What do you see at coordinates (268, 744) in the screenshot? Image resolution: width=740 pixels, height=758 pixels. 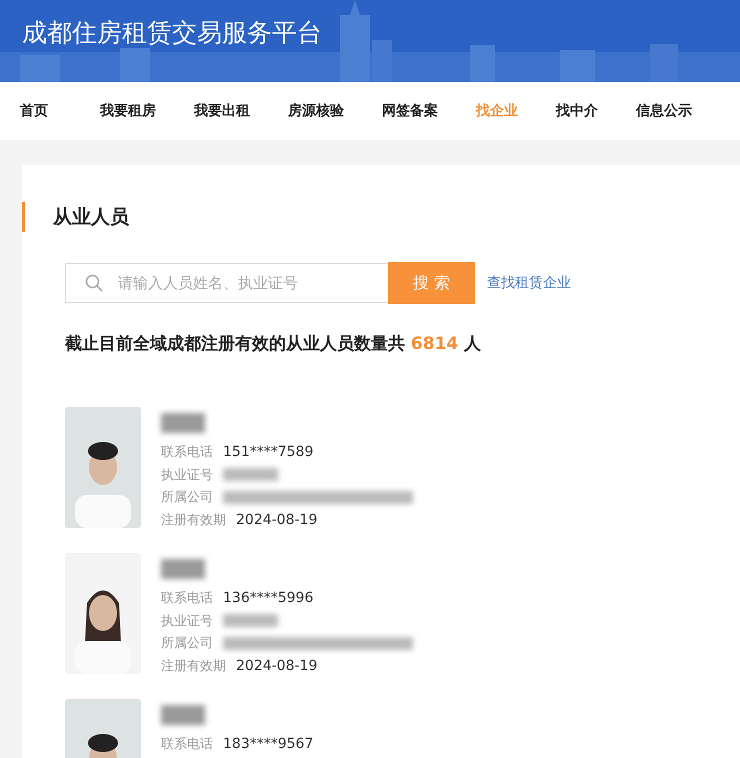 I see `field-value: 183****9567` at bounding box center [268, 744].